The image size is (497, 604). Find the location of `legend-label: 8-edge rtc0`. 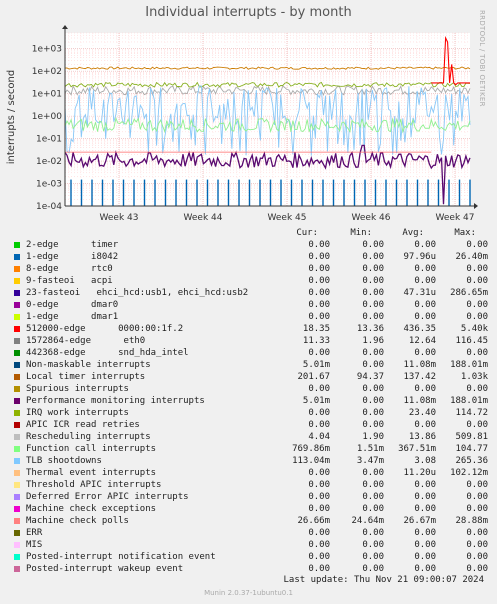

legend-label: 8-edge rtc0 is located at coordinates (69, 269).